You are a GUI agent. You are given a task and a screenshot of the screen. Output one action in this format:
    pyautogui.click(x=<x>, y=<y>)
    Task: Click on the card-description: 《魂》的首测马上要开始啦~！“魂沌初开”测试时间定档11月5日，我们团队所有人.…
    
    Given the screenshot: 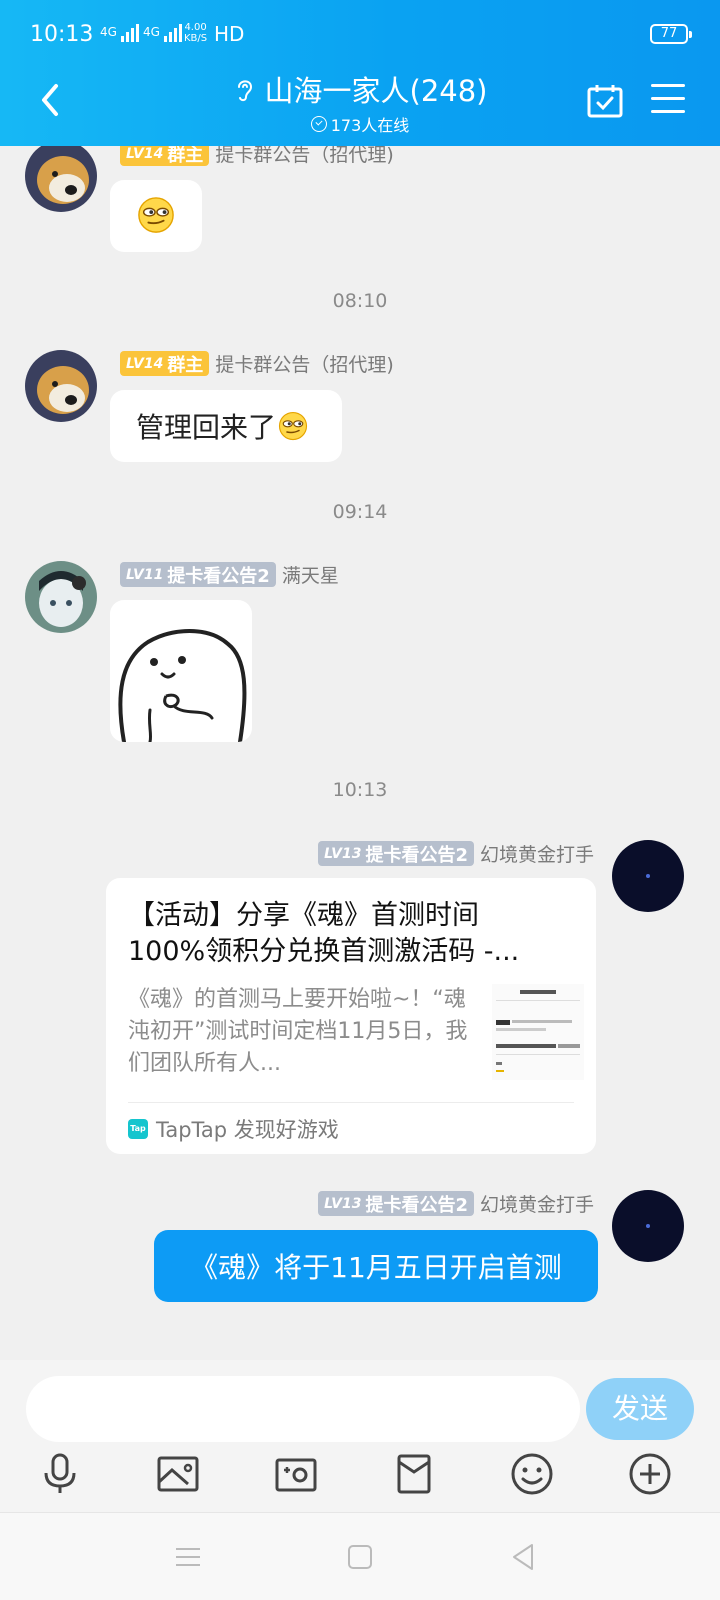 What is the action you would take?
    pyautogui.click(x=298, y=1031)
    